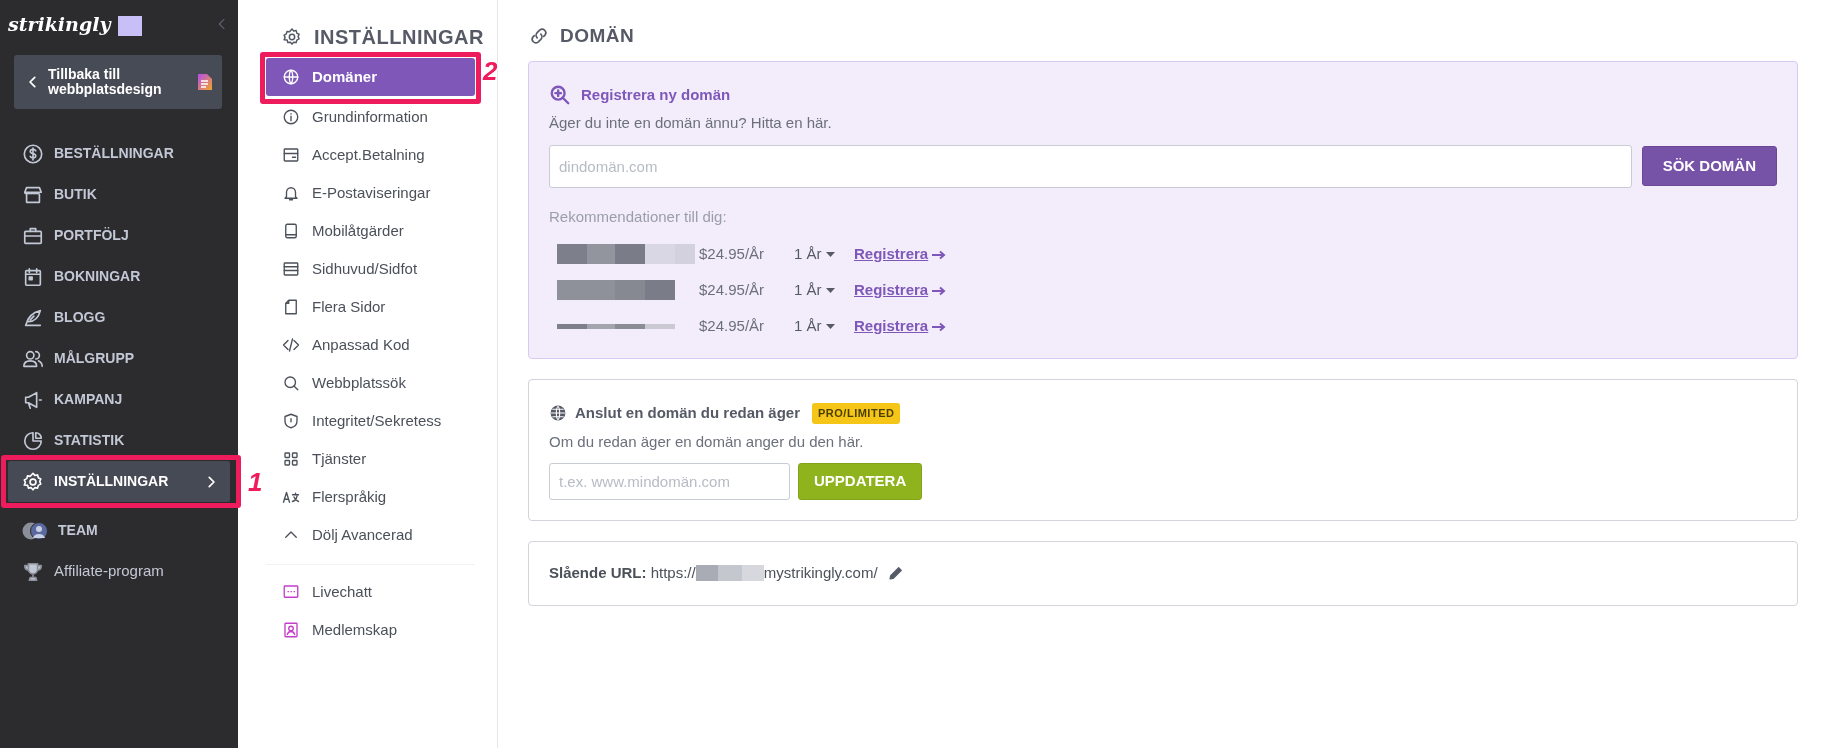  Describe the element at coordinates (119, 153) in the screenshot. I see `sidebar-item: BESTÄLLNINGAR` at that location.